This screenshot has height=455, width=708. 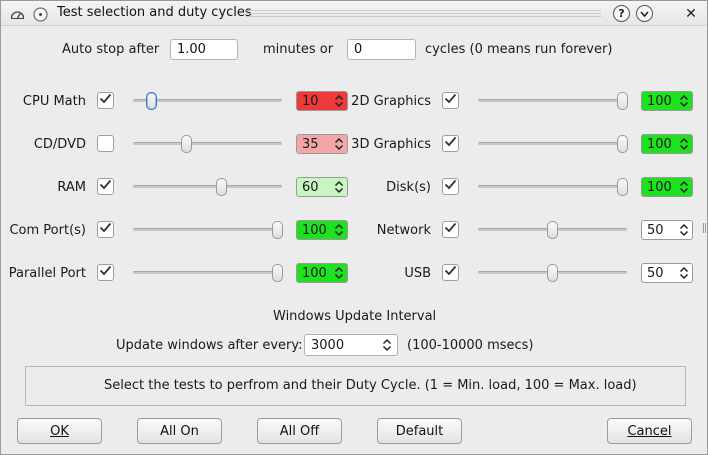 What do you see at coordinates (208, 273) in the screenshot?
I see `duty-slider-parallel-port` at bounding box center [208, 273].